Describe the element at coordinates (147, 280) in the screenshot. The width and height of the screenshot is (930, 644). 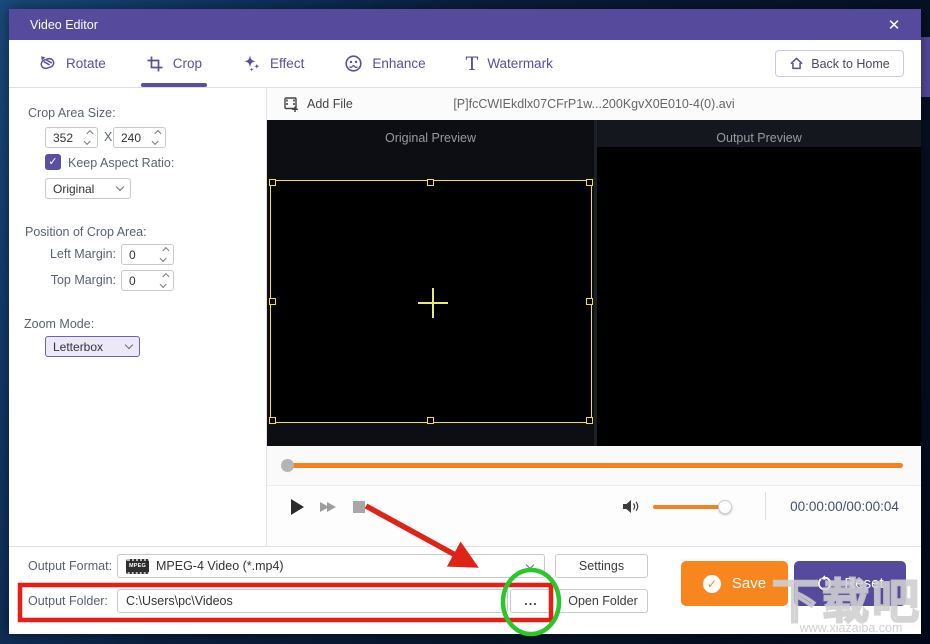
I see `top-margin-spinner: 0` at that location.